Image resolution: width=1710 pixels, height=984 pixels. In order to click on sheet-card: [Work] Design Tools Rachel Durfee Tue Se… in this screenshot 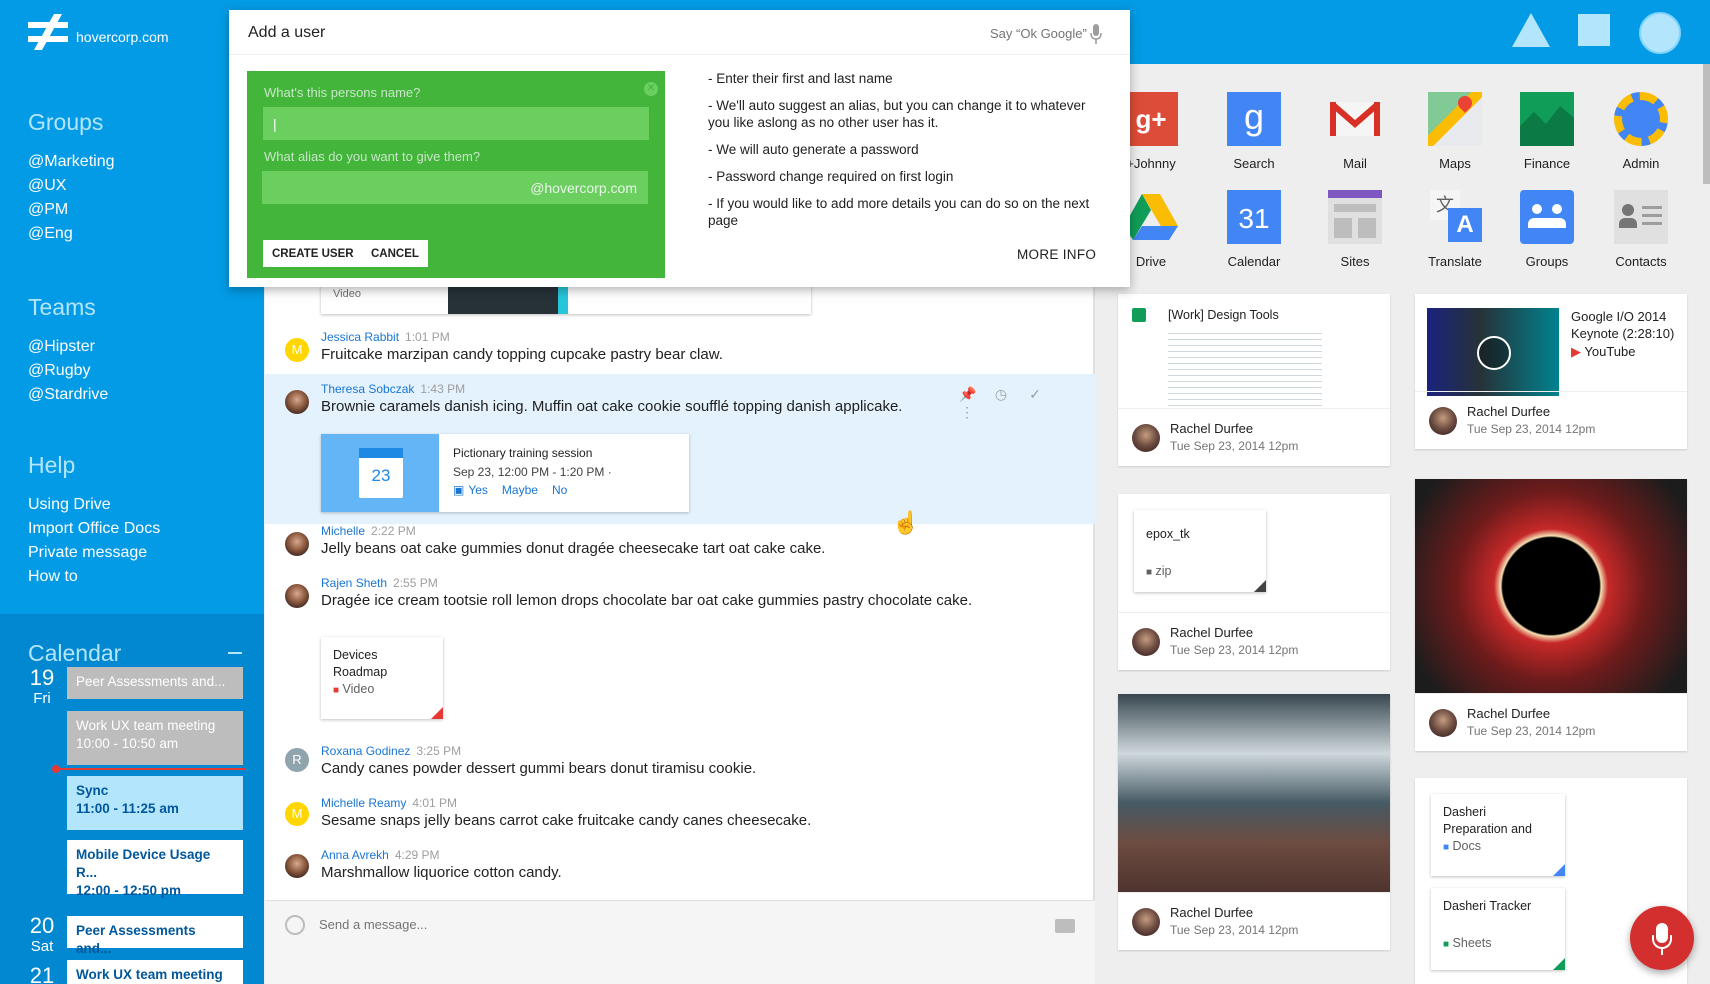, I will do `click(1254, 380)`.